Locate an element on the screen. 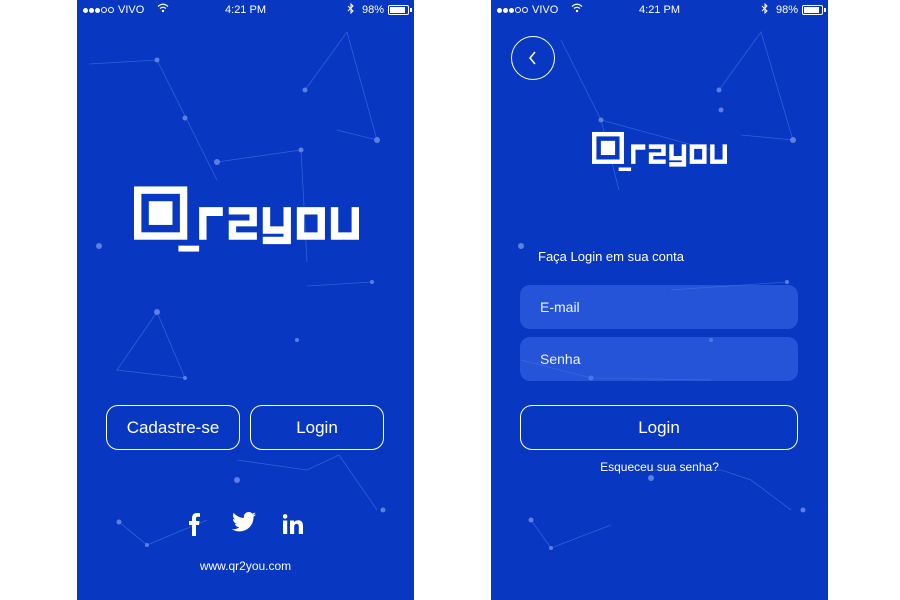  password-input is located at coordinates (660, 359).